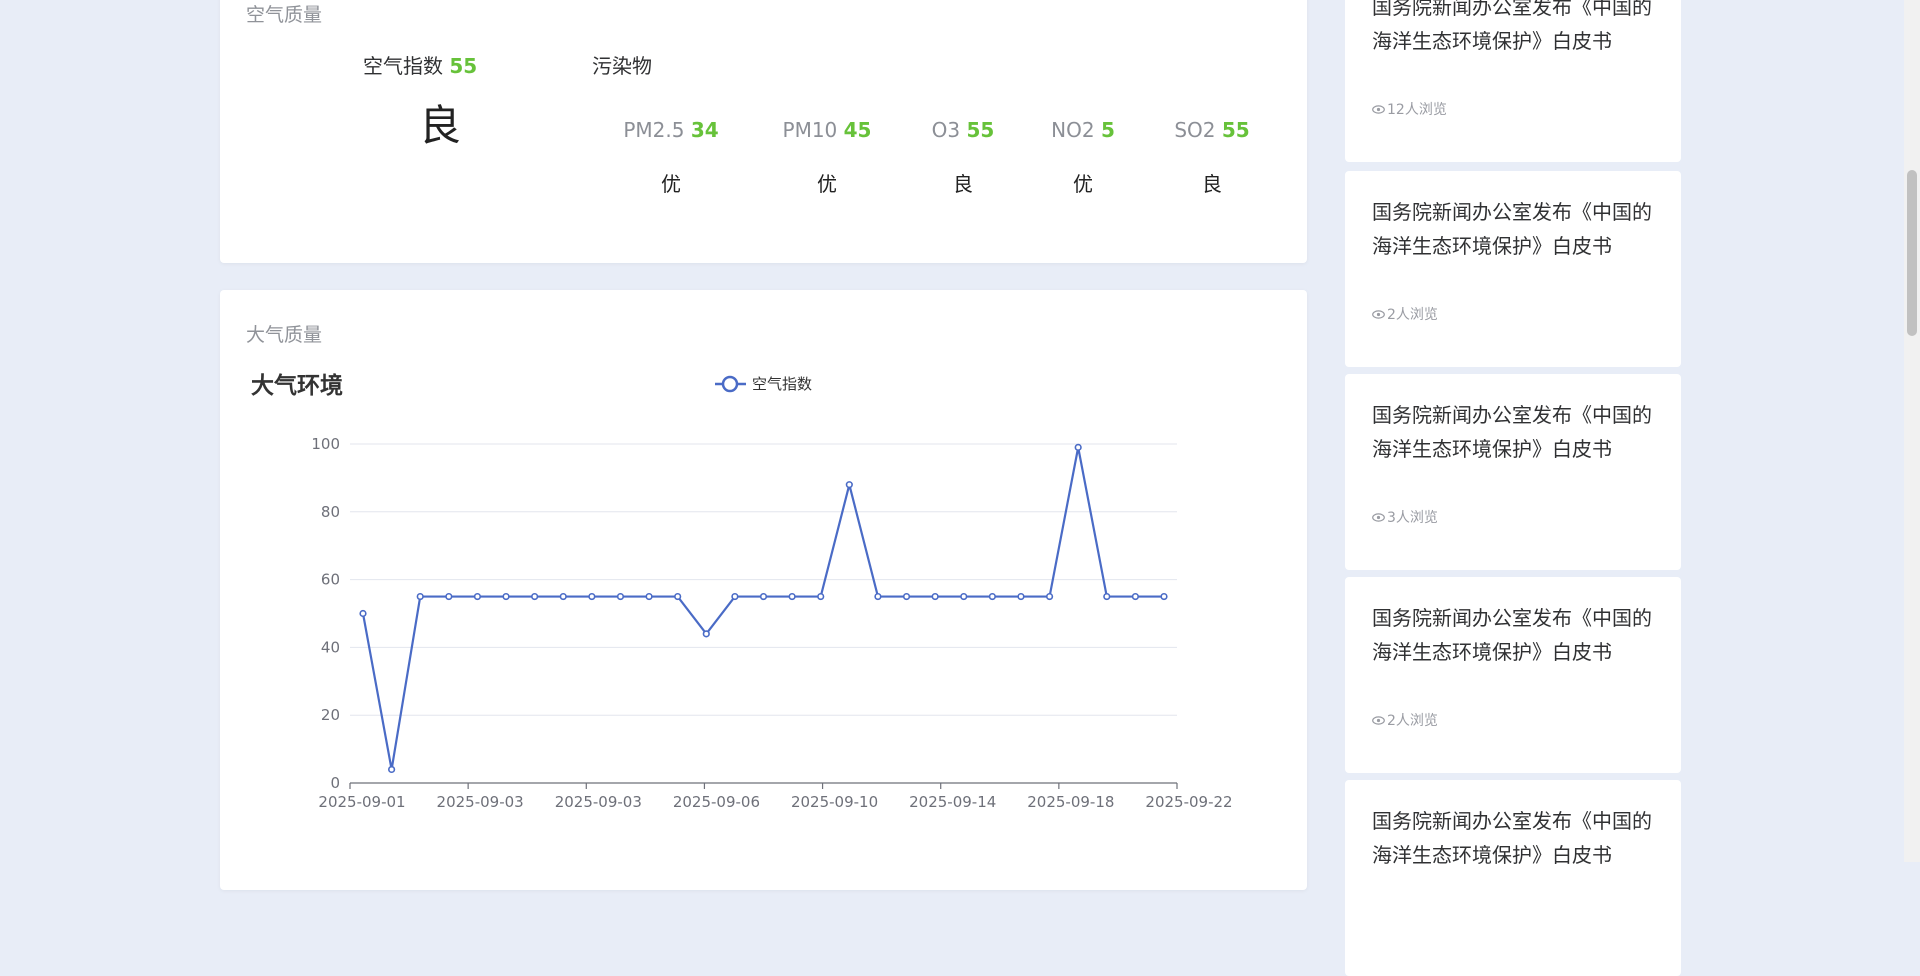 The height and width of the screenshot is (976, 1920). What do you see at coordinates (1107, 130) in the screenshot?
I see `pollutant-value: 5` at bounding box center [1107, 130].